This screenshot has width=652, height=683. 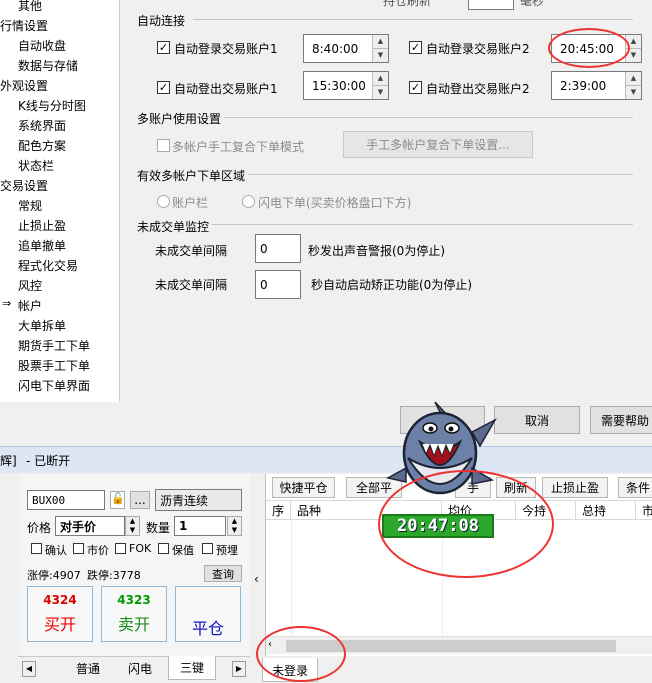 What do you see at coordinates (278, 510) in the screenshot?
I see `col-seq: 序` at bounding box center [278, 510].